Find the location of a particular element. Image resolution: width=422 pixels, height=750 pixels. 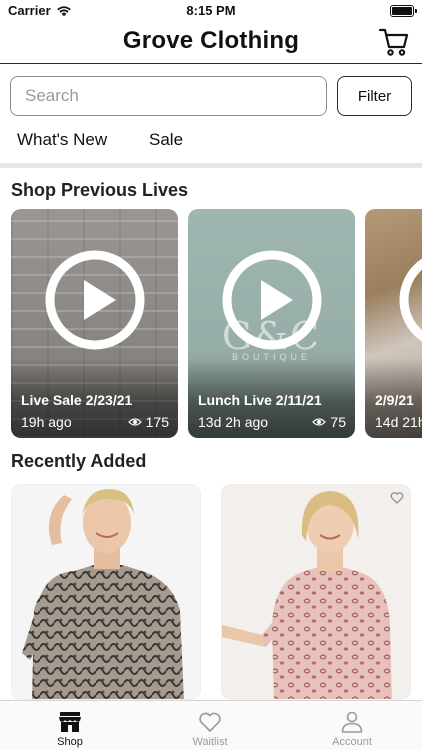

live-card-title: Lunch Live 2/11/21 is located at coordinates (260, 400).